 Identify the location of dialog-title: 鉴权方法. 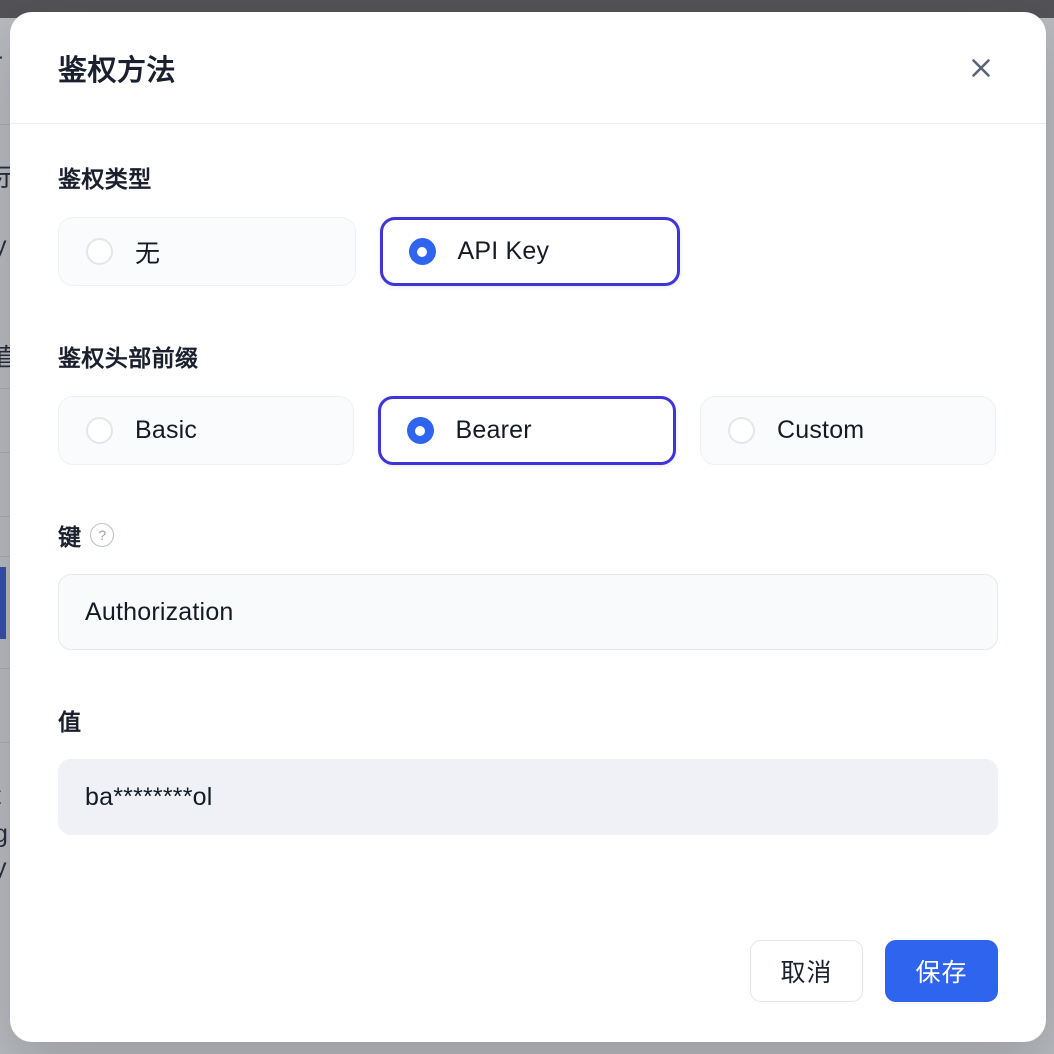
(117, 70).